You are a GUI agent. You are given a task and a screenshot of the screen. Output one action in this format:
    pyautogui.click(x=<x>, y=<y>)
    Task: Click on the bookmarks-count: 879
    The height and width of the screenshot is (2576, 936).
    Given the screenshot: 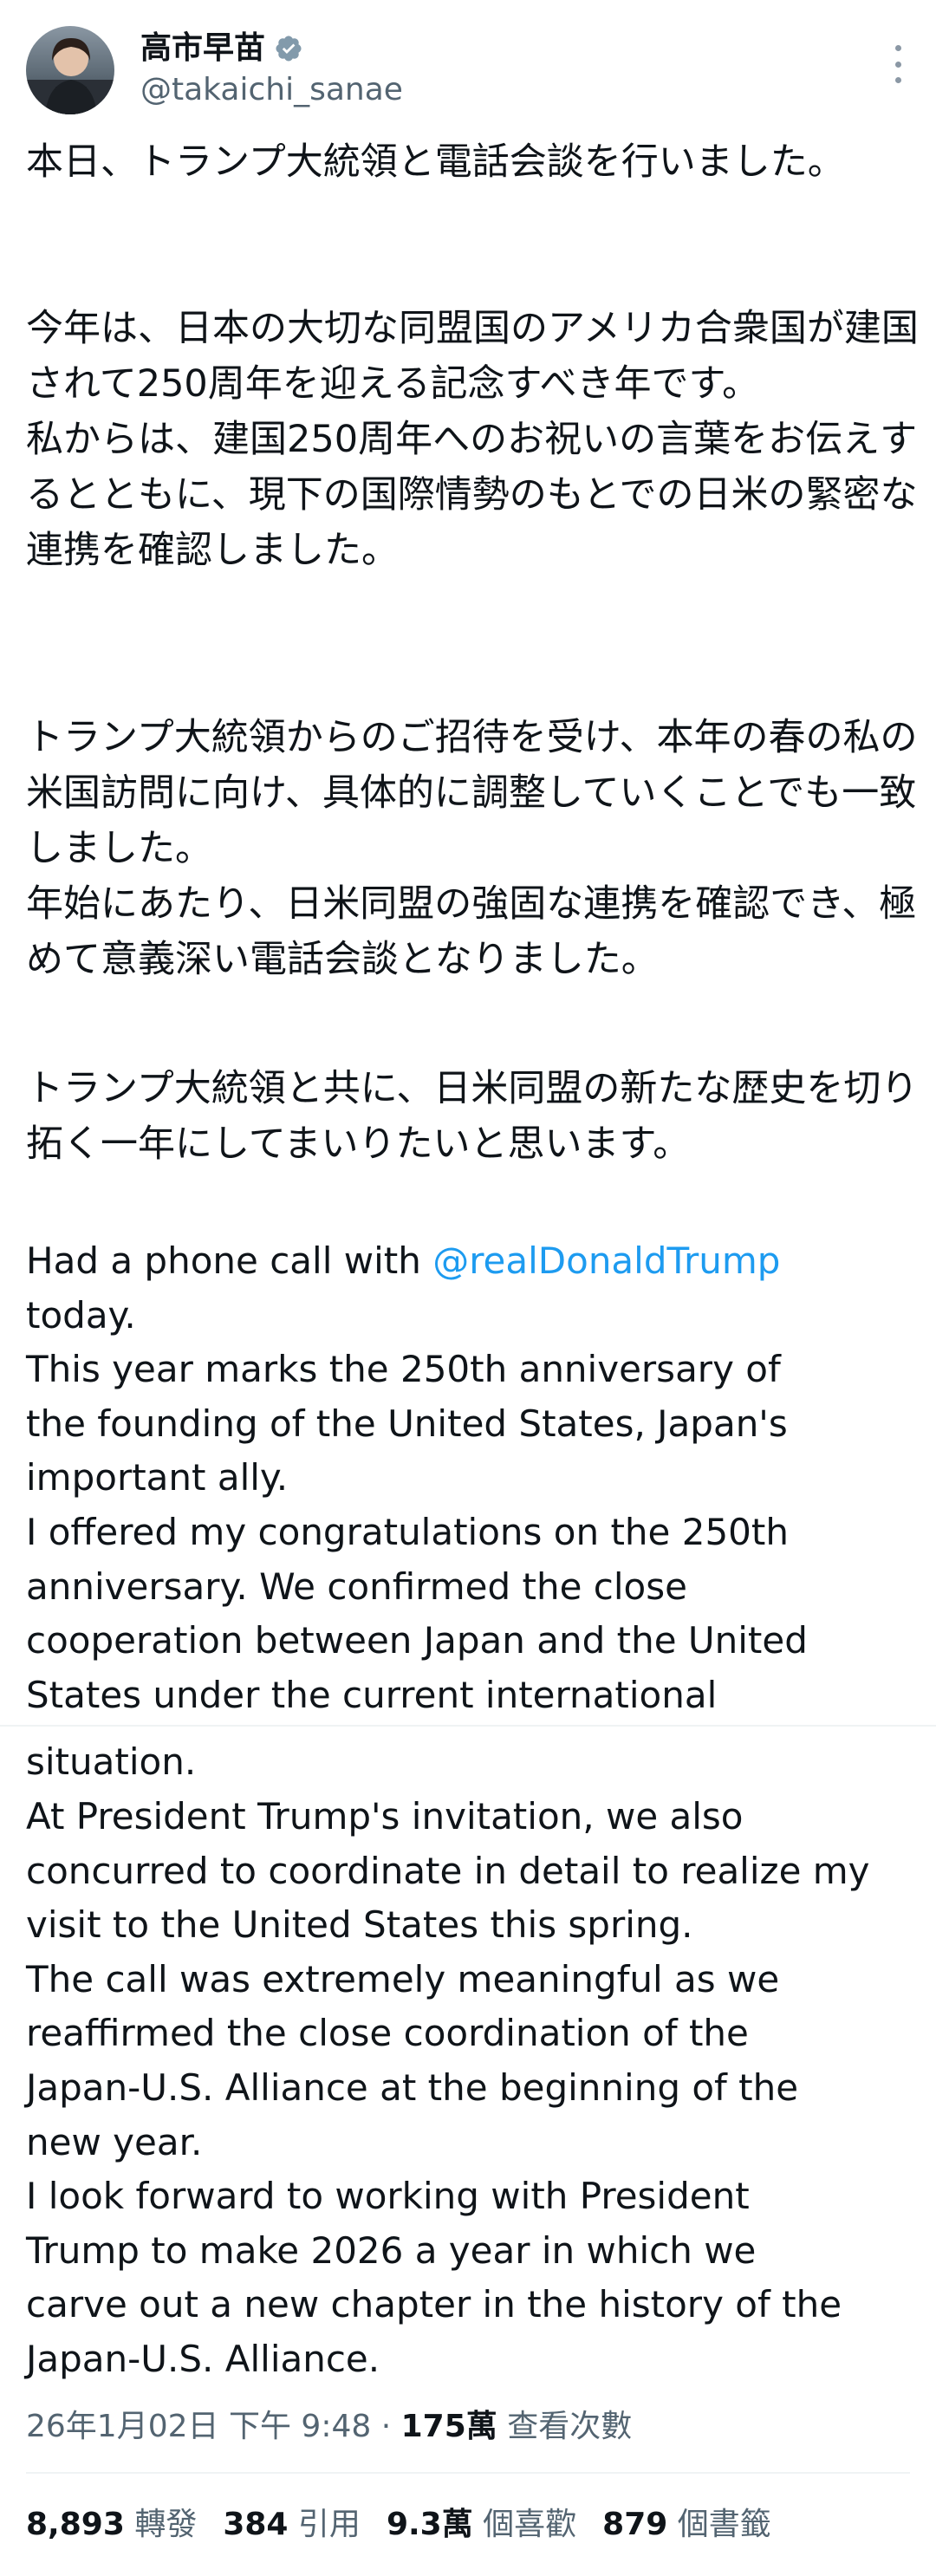 What is the action you would take?
    pyautogui.click(x=635, y=2524)
    